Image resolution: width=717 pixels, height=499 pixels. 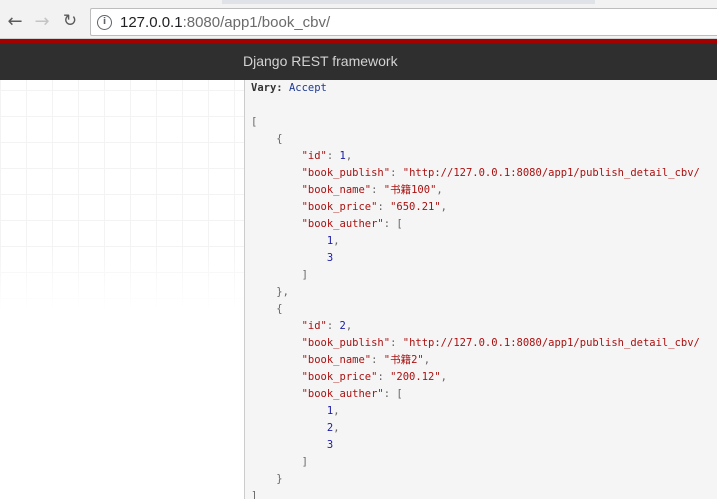 What do you see at coordinates (475, 156) in the screenshot?
I see `json-line: "id": 1,` at bounding box center [475, 156].